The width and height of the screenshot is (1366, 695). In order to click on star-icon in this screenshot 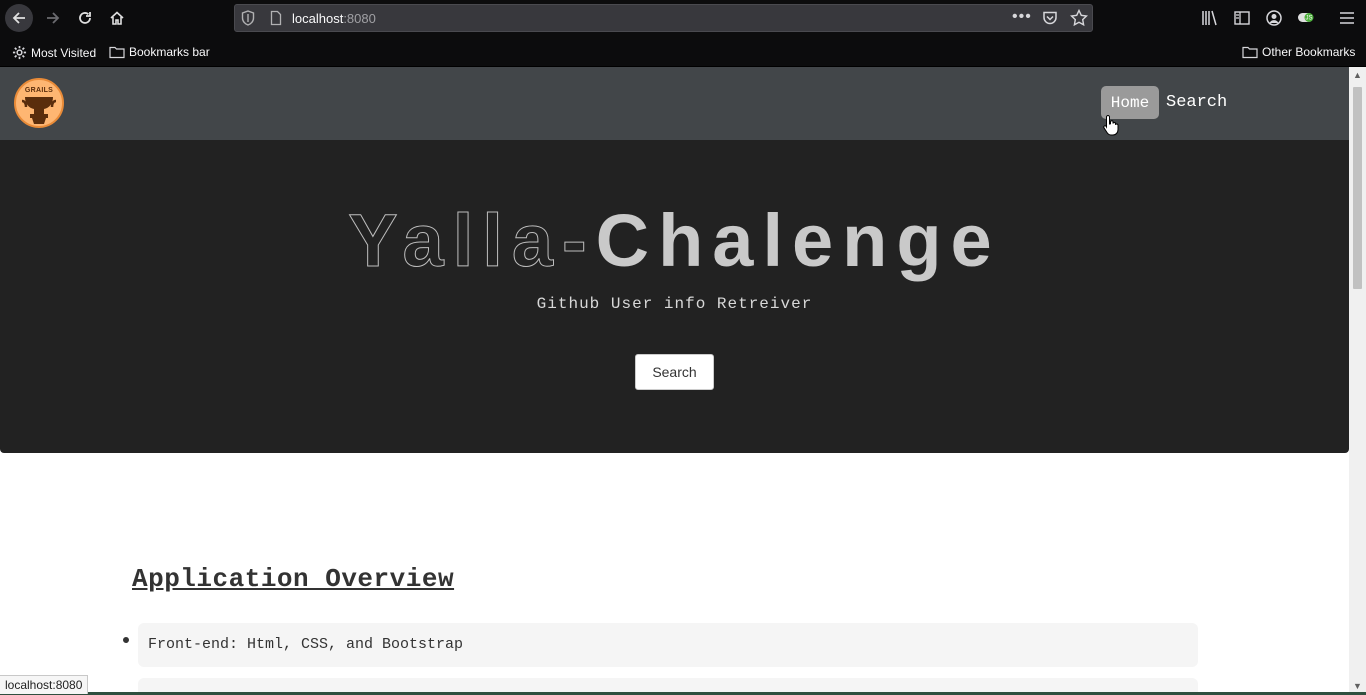, I will do `click(1079, 20)`.